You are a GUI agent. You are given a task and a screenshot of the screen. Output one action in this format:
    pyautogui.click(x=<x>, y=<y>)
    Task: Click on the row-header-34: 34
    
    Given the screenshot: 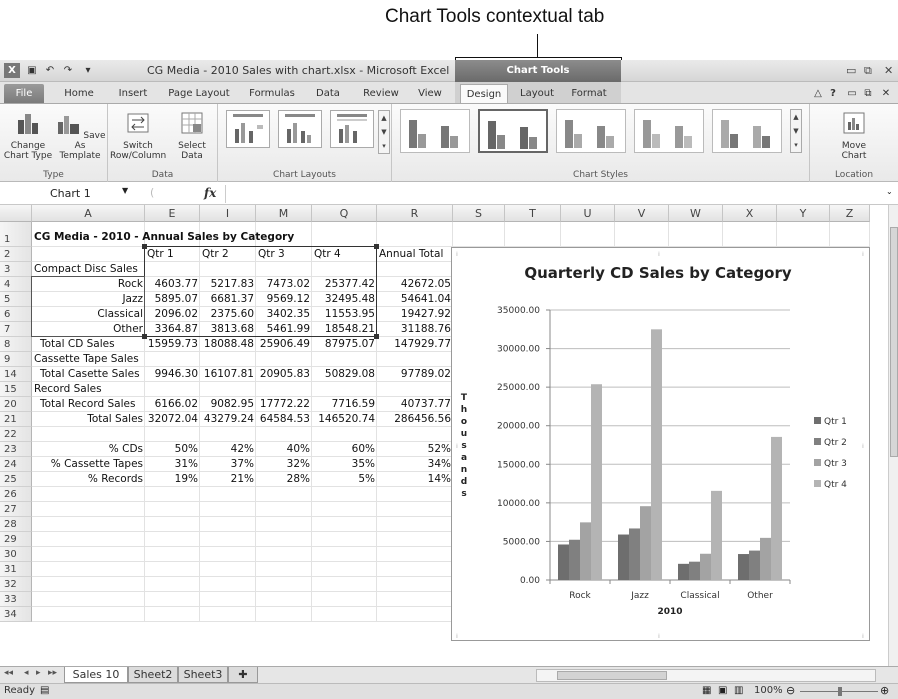 What is the action you would take?
    pyautogui.click(x=16, y=614)
    